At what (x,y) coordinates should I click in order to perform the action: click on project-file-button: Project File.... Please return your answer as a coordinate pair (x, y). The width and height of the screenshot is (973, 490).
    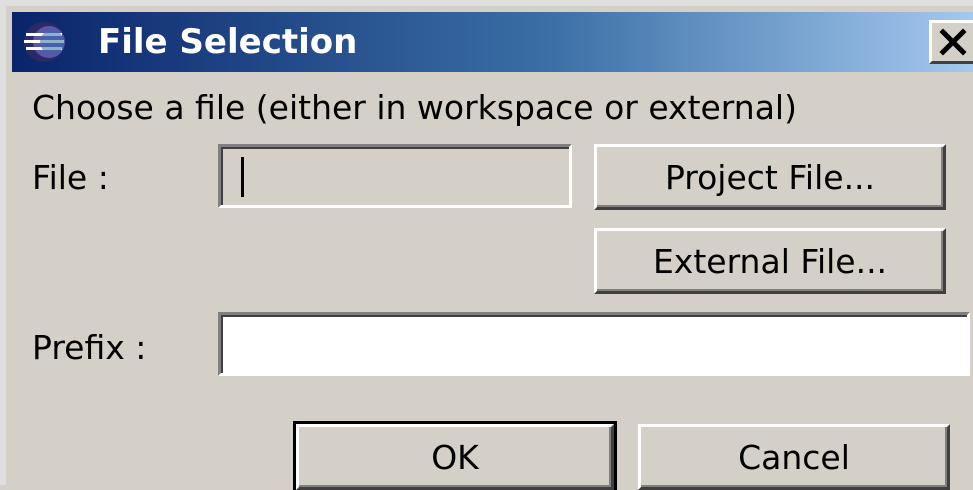
    Looking at the image, I should click on (770, 177).